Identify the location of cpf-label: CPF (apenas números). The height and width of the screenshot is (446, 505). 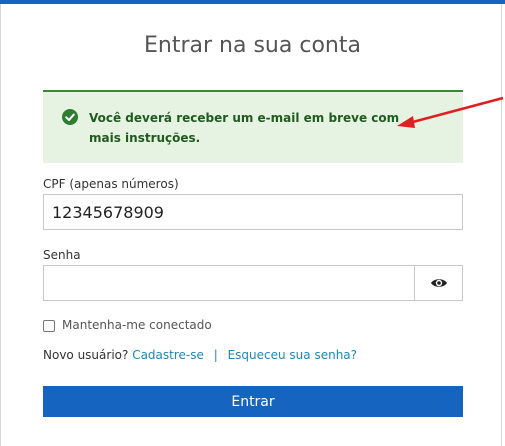
(111, 184).